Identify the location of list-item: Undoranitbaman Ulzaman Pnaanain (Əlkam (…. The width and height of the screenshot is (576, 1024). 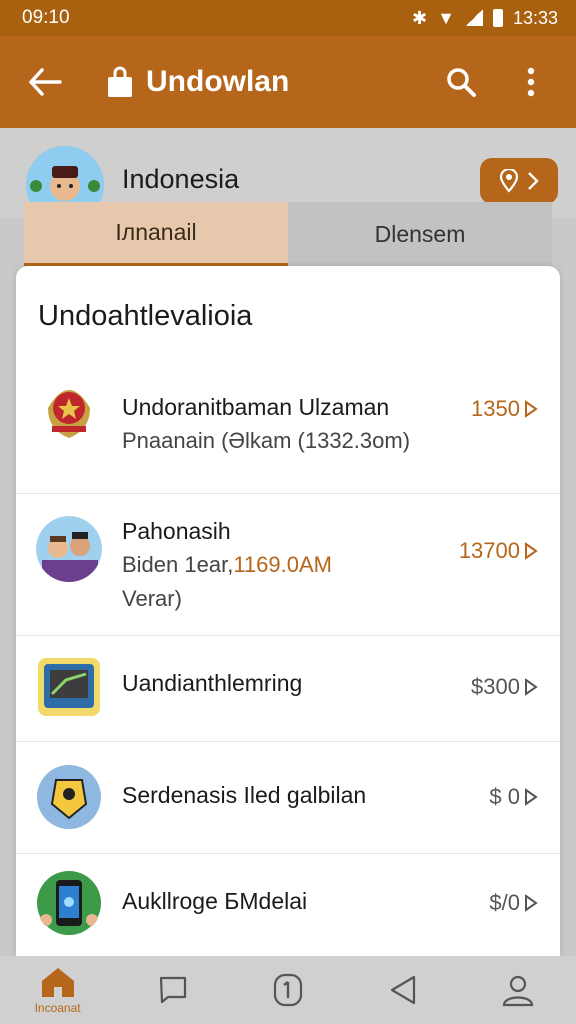
(288, 426).